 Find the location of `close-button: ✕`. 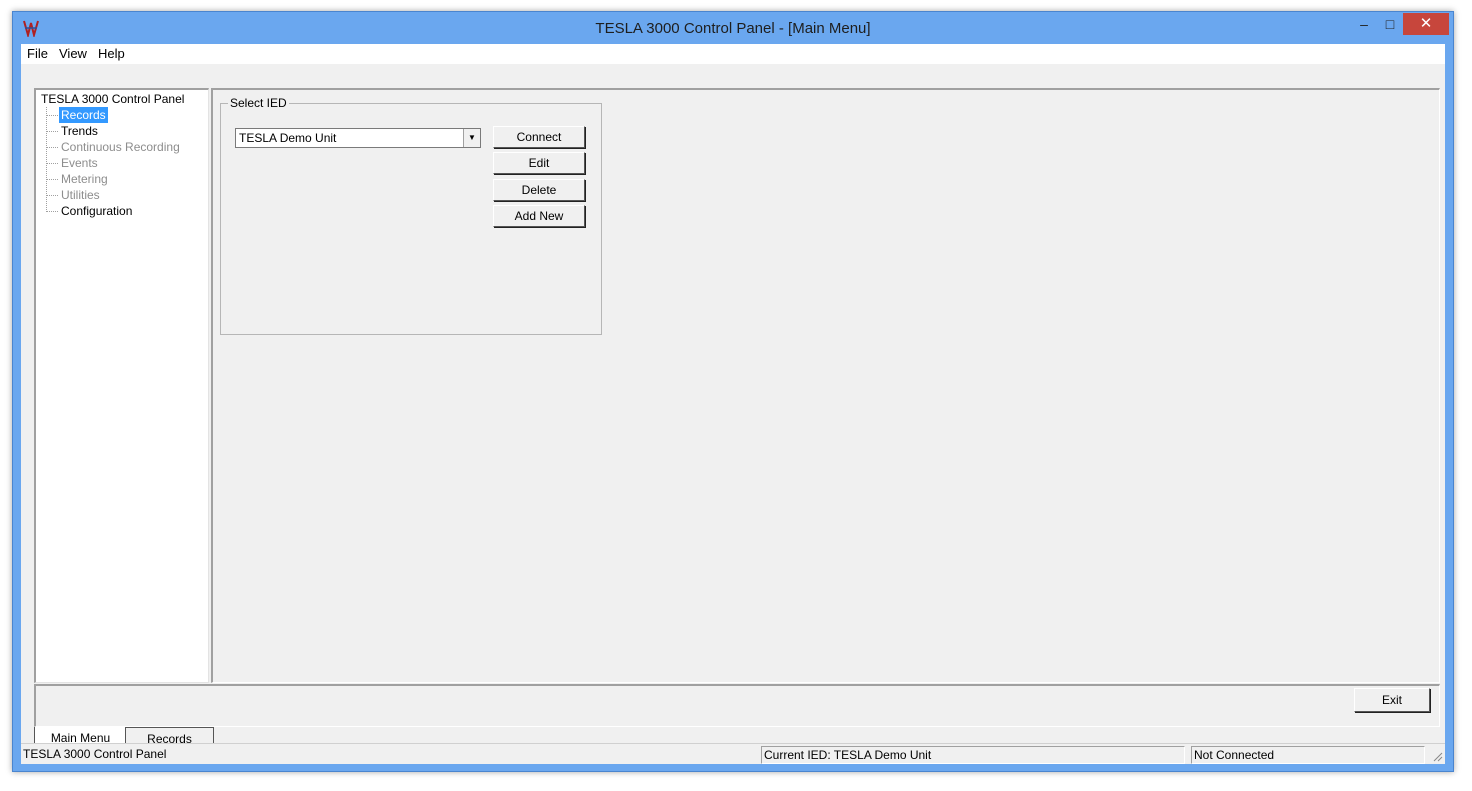

close-button: ✕ is located at coordinates (1426, 24).